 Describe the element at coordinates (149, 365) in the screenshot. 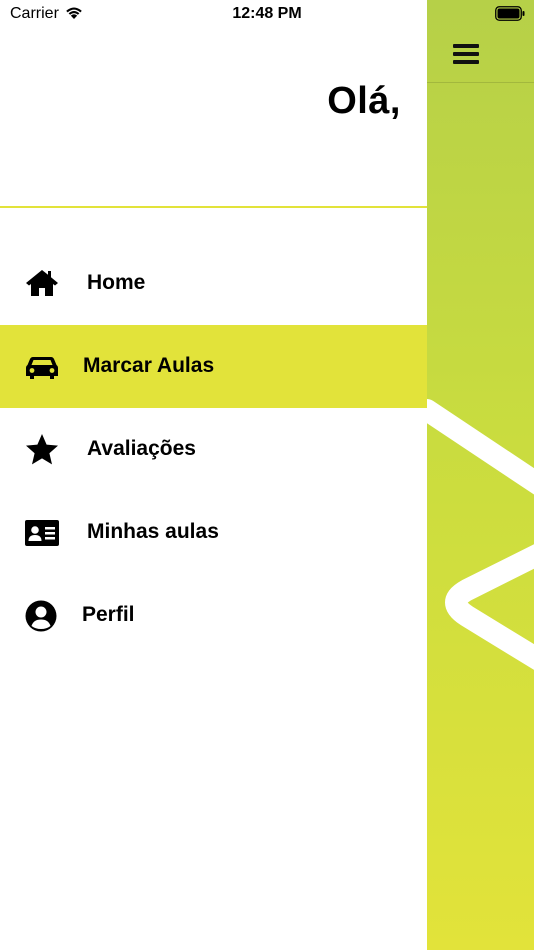

I see `menu-item-label: Marcar Aulas` at that location.